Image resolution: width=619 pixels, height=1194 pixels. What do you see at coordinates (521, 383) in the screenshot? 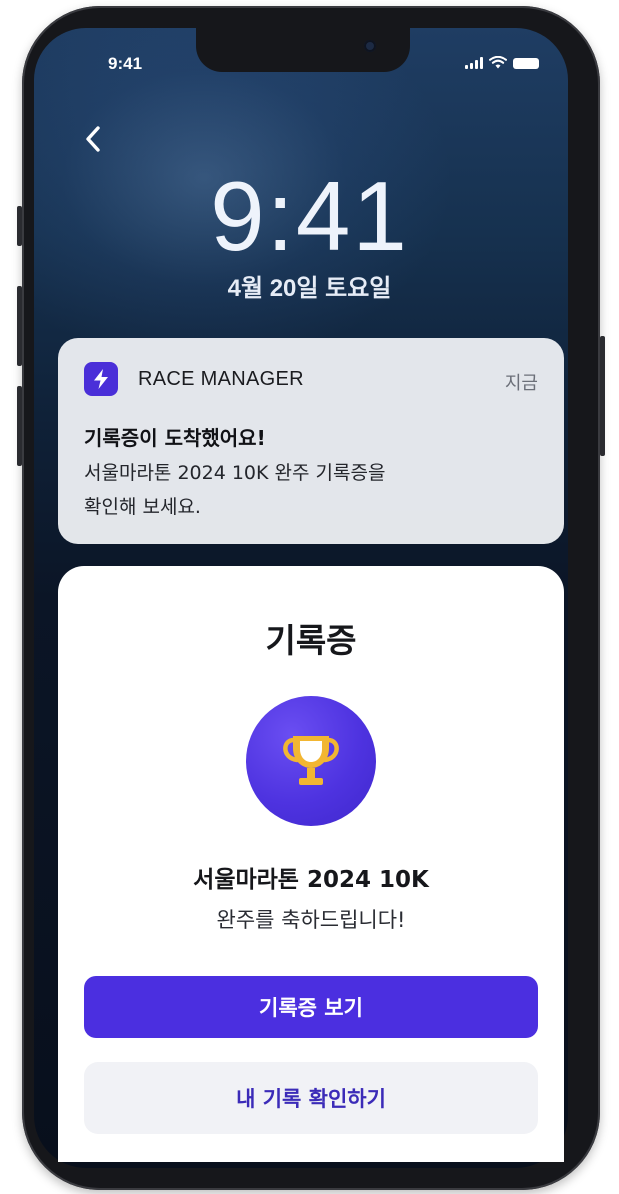
I see `notification-time: 지금` at bounding box center [521, 383].